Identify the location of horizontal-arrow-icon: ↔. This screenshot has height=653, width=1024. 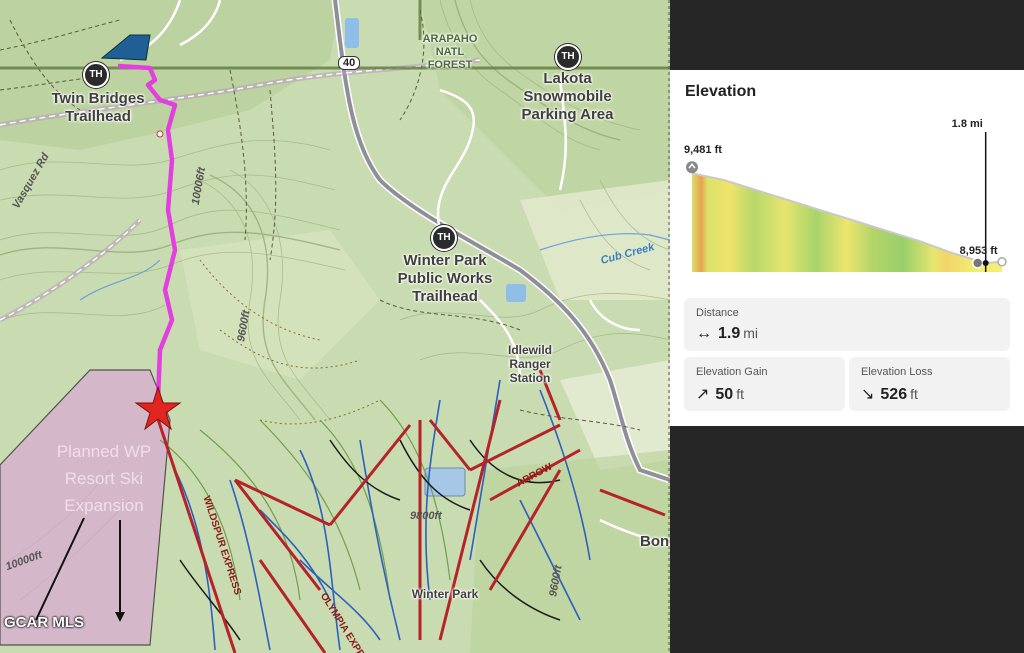
(704, 333).